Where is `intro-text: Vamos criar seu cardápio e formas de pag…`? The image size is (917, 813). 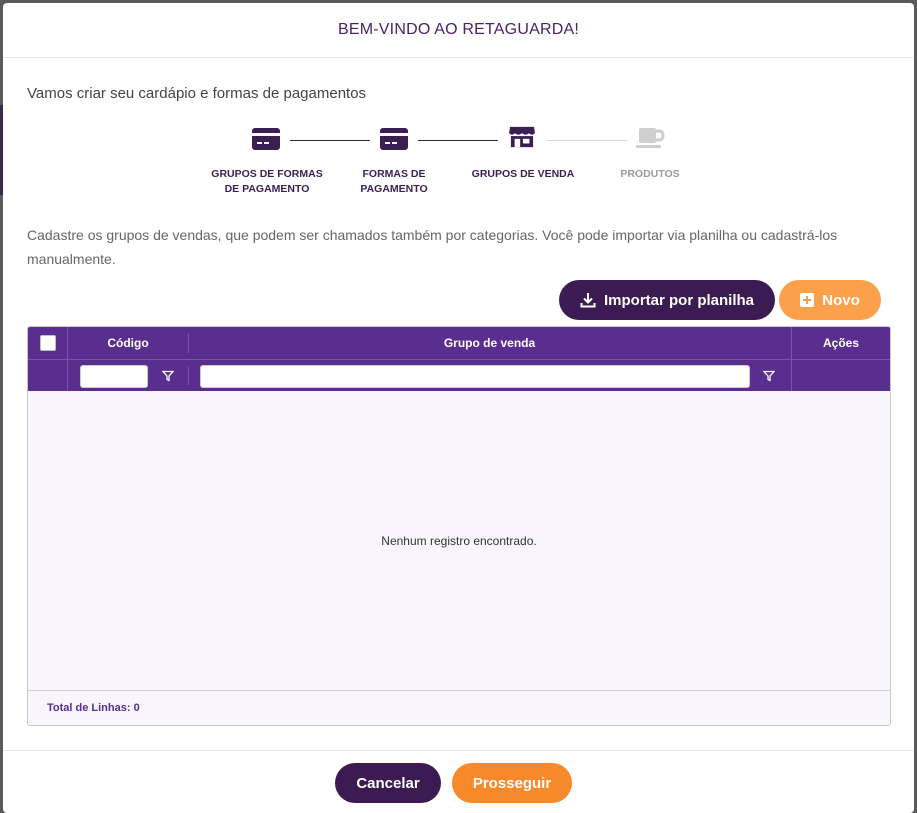 intro-text: Vamos criar seu cardápio e formas de pag… is located at coordinates (197, 93).